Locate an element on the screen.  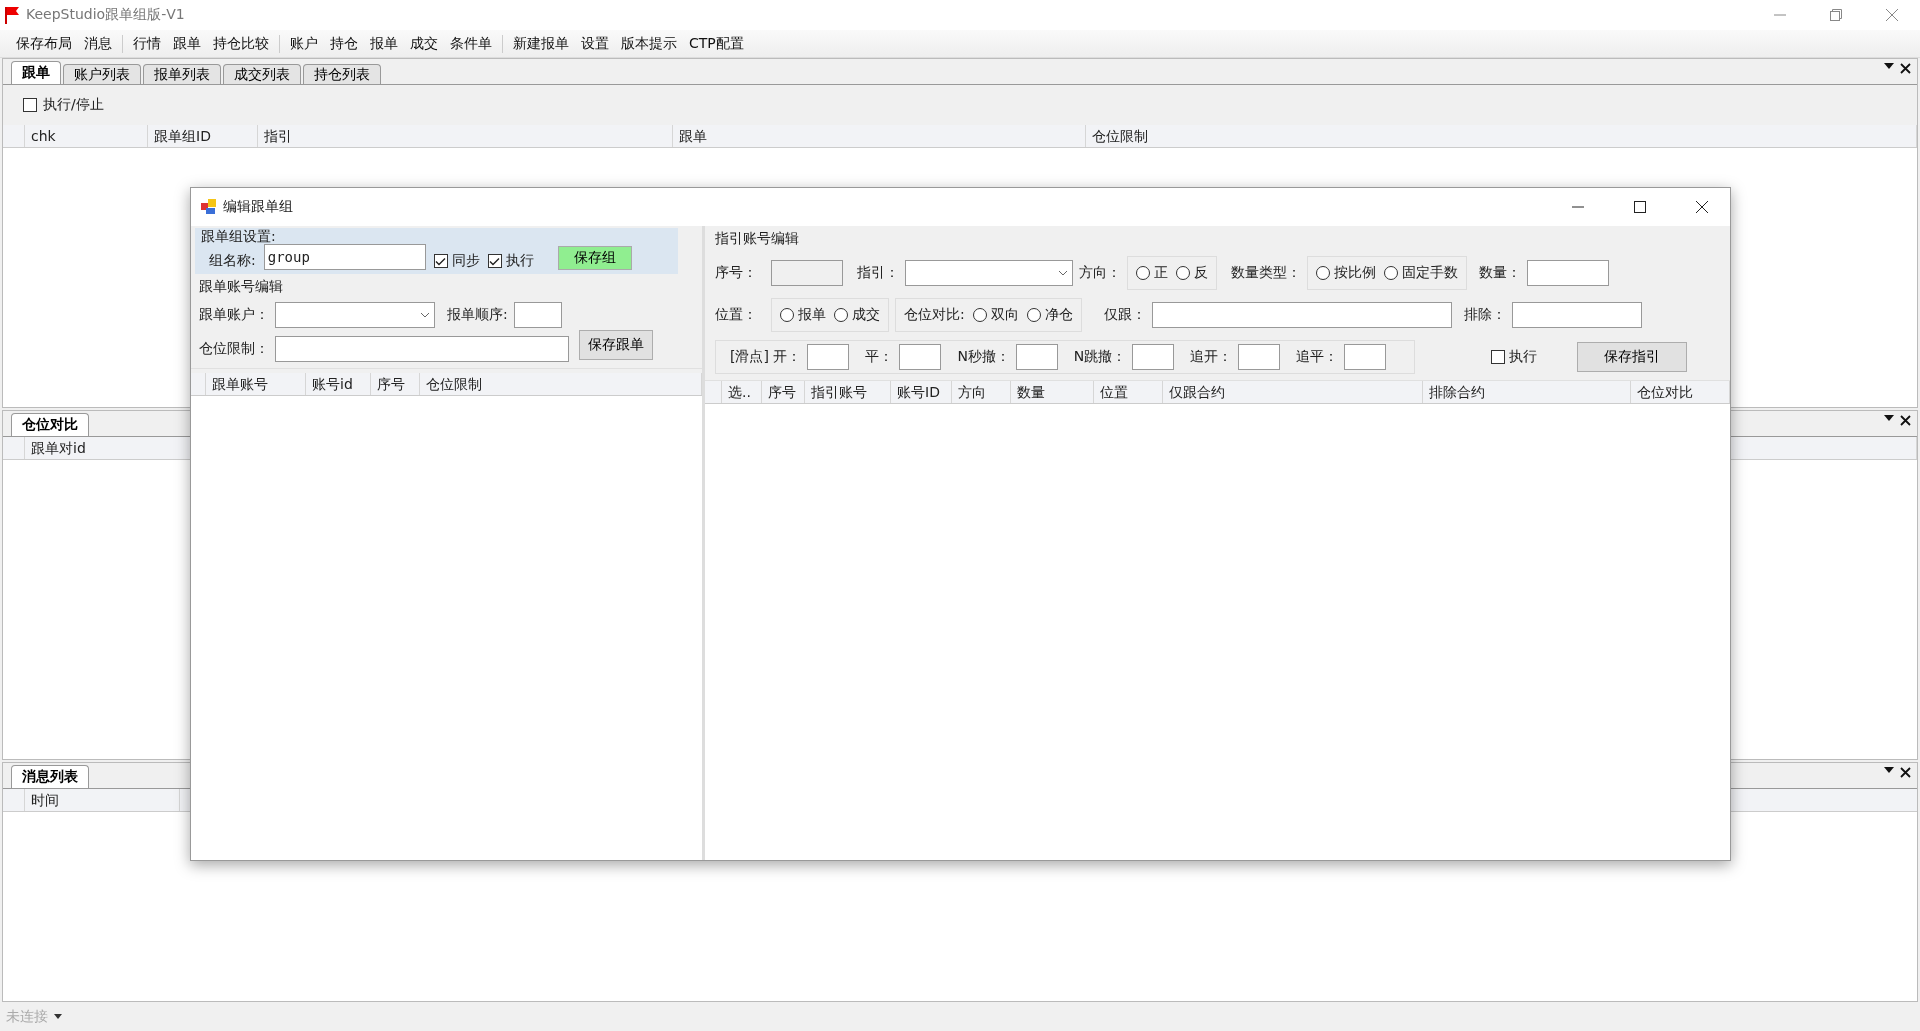
radio-label: 正 is located at coordinates (1161, 273).